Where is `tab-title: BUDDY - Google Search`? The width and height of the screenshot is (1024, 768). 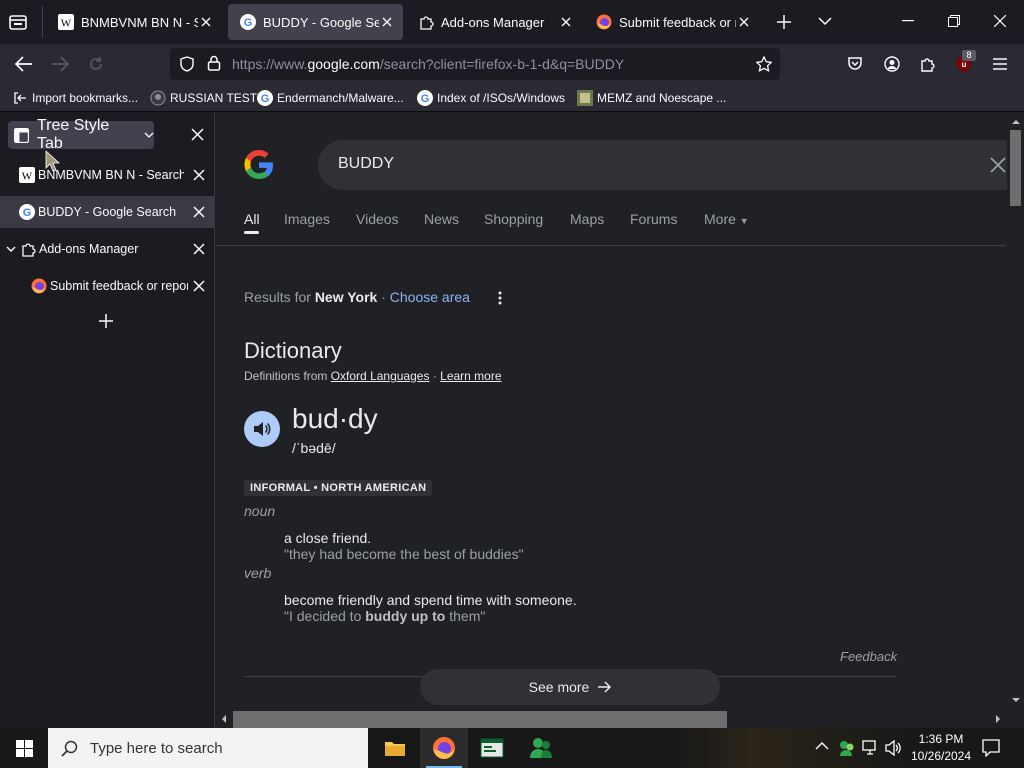
tab-title: BUDDY - Google Search is located at coordinates (321, 22).